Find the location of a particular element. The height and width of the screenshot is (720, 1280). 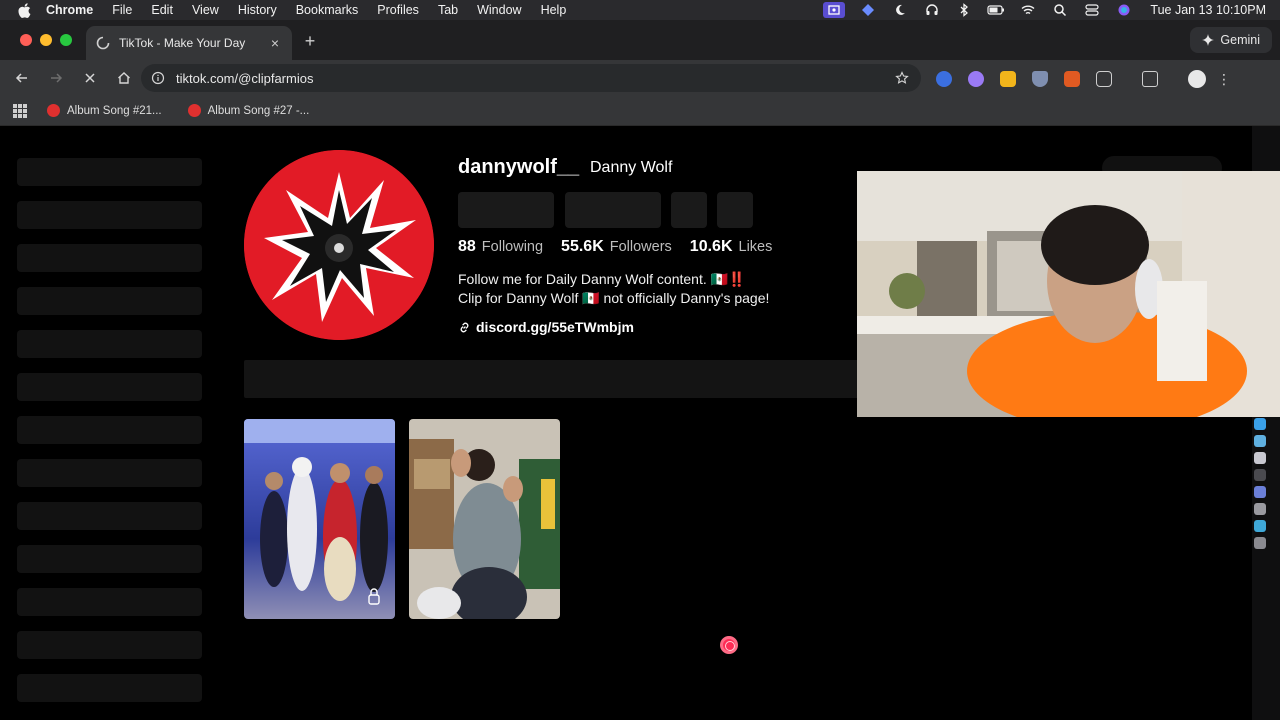

likes-label: Likes is located at coordinates (755, 247).